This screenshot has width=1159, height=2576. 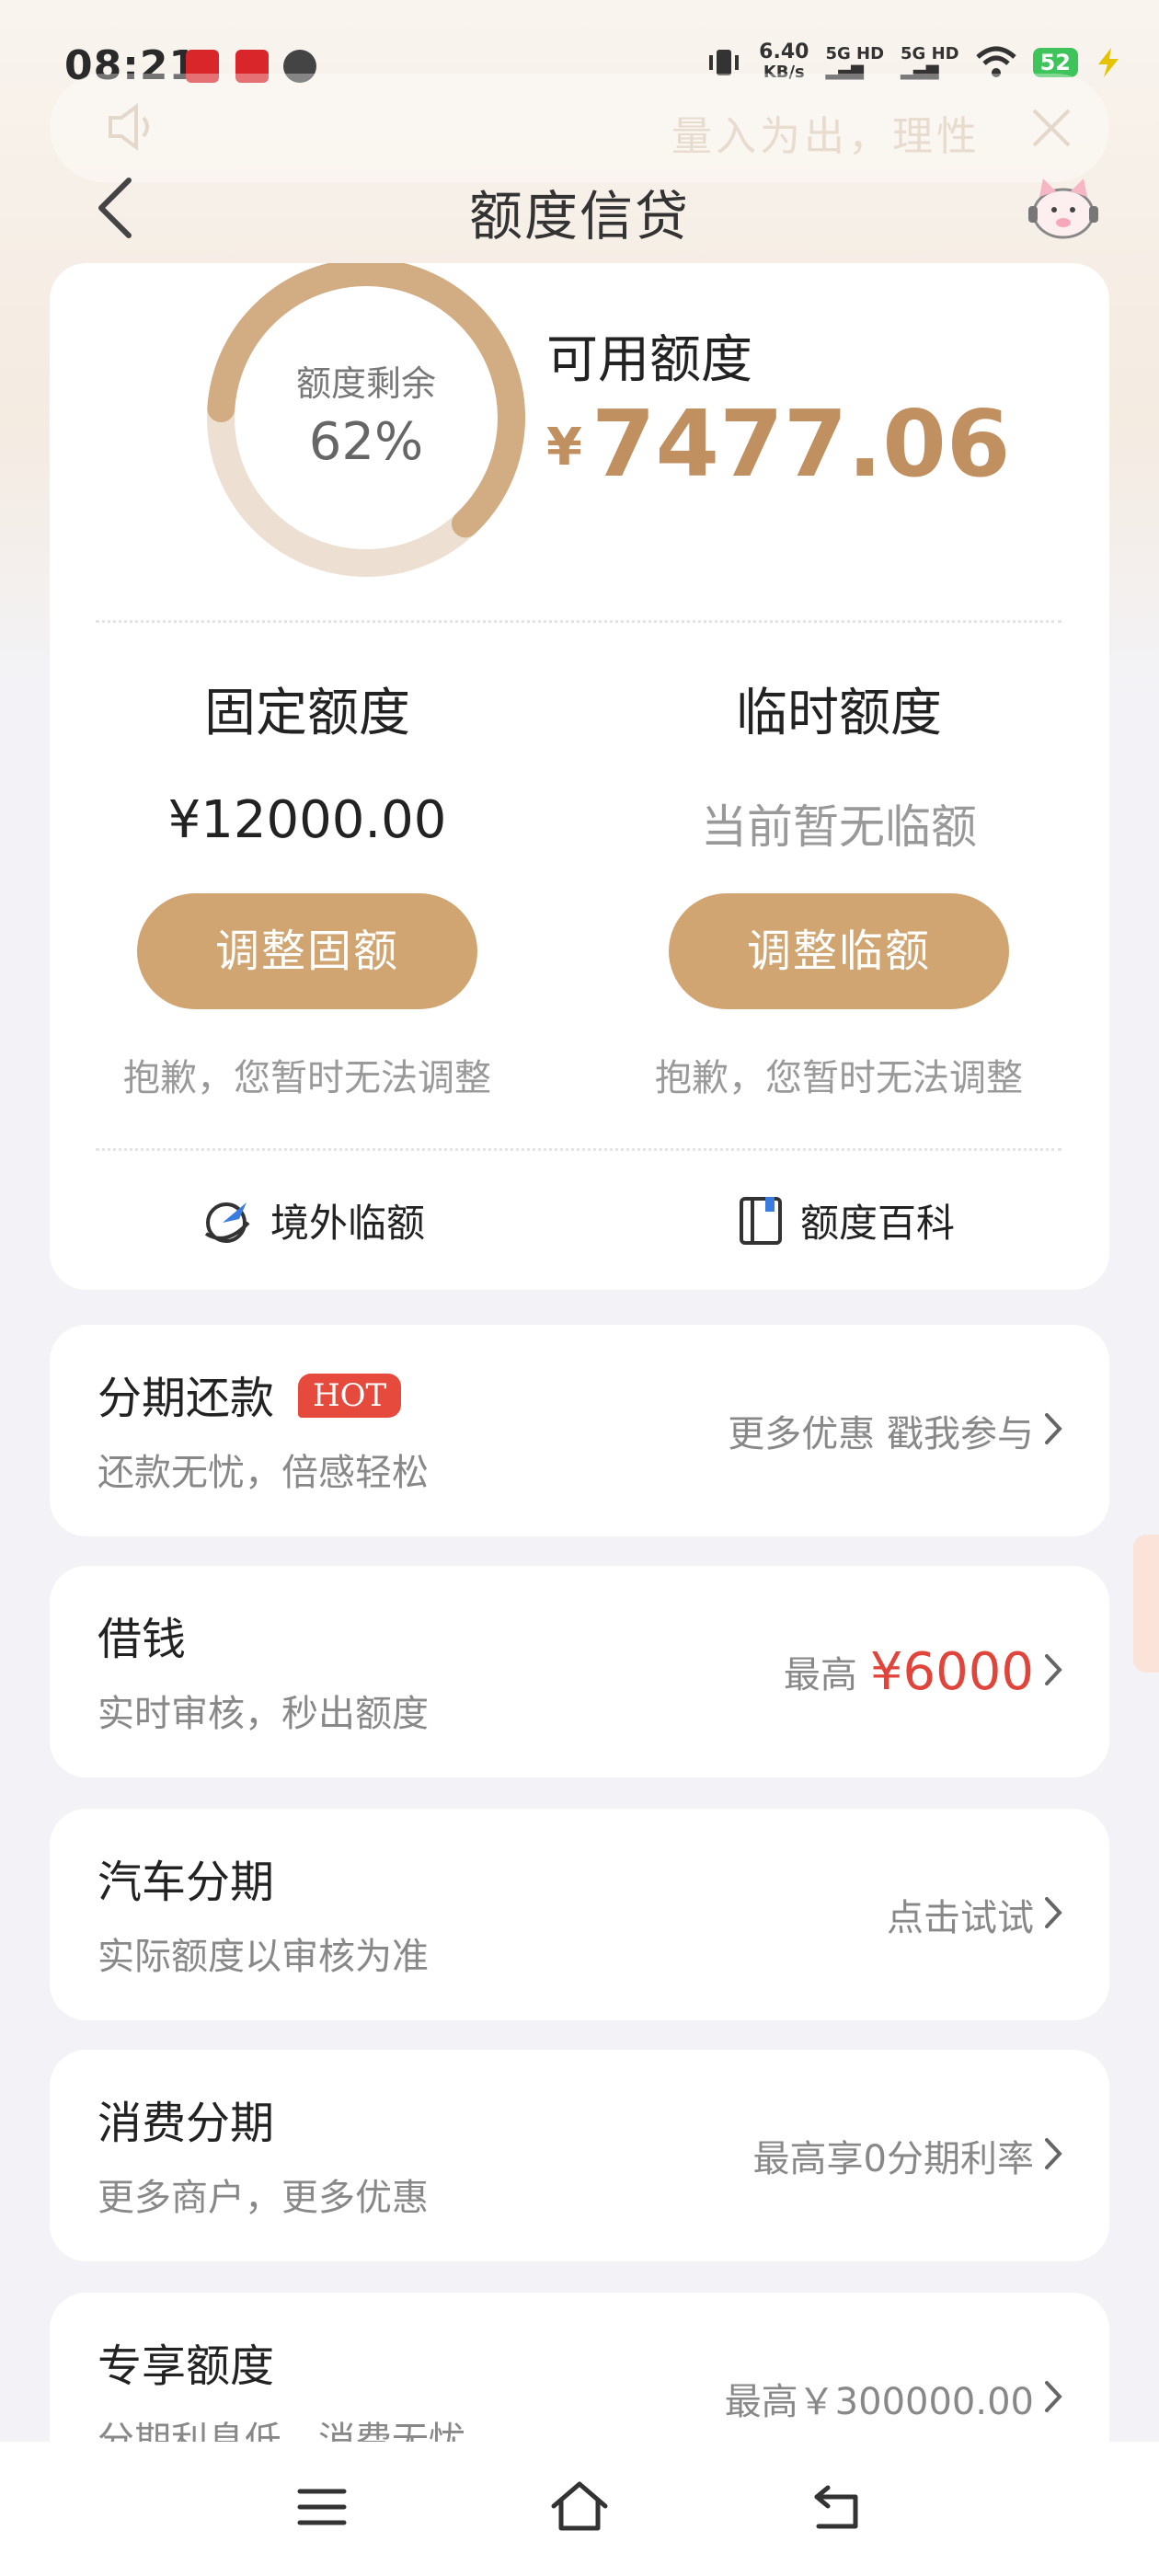 What do you see at coordinates (186, 2123) in the screenshot?
I see `service-title: 消费分期` at bounding box center [186, 2123].